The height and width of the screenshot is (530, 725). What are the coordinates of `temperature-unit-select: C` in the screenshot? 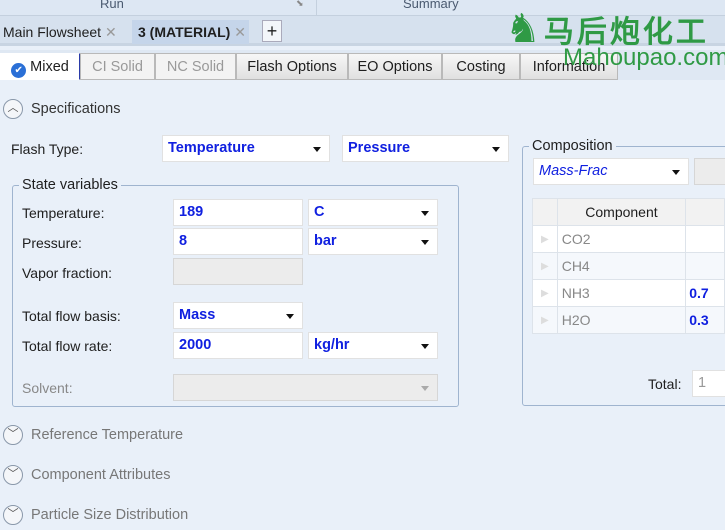 It's located at (373, 212).